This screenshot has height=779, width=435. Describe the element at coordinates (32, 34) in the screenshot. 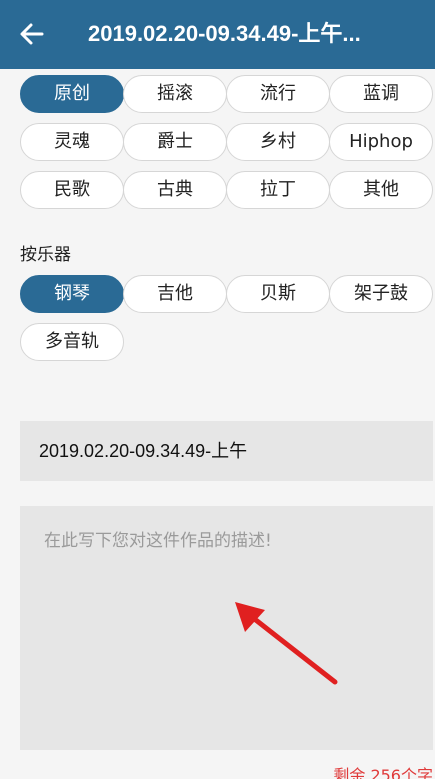

I see `arrow-left-icon` at that location.